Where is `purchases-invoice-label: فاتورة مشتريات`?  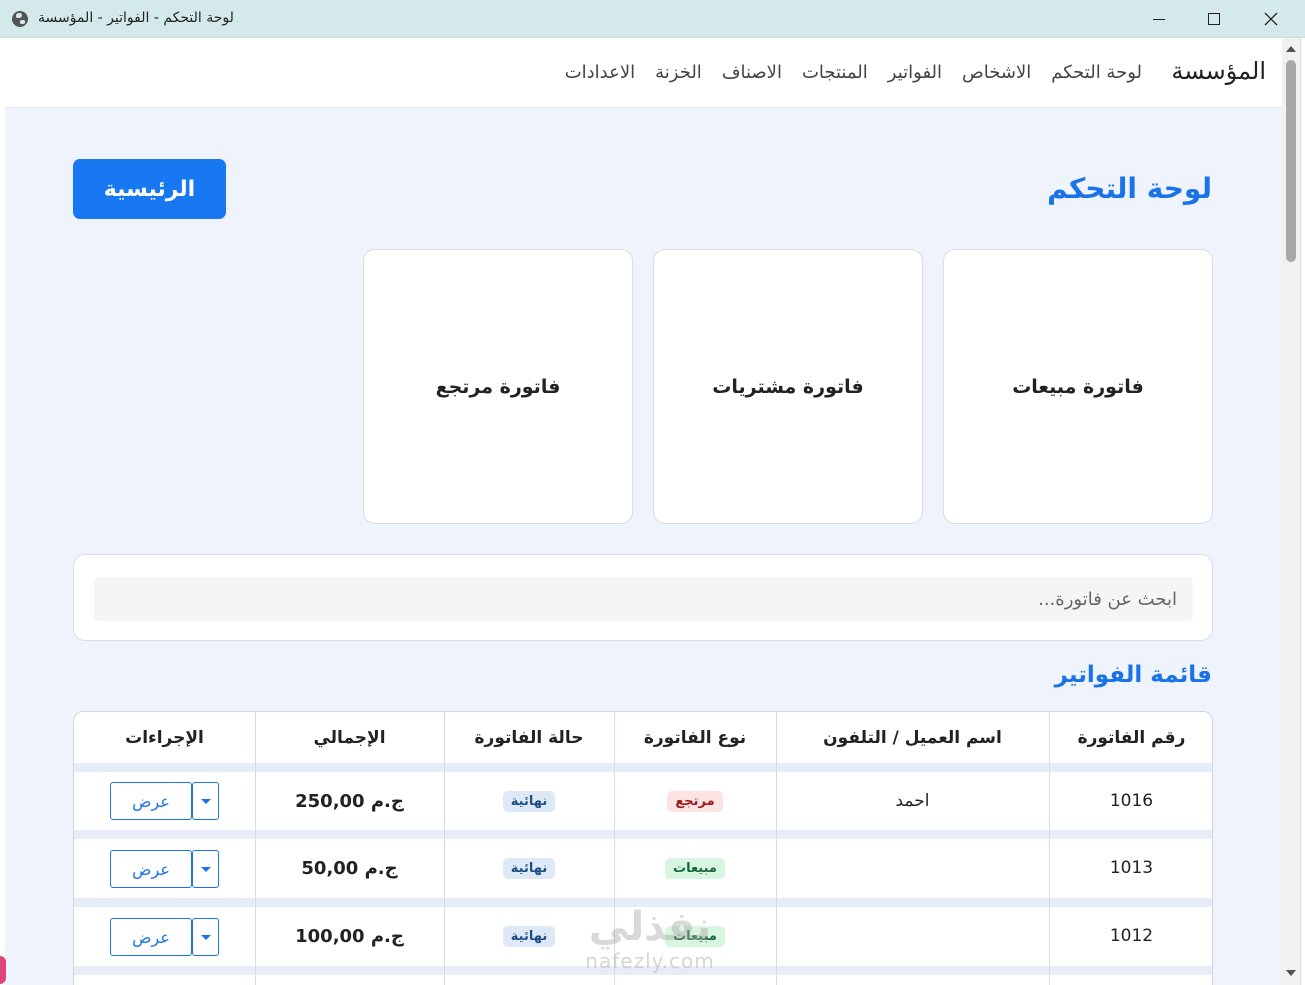
purchases-invoice-label: فاتورة مشتريات is located at coordinates (788, 386).